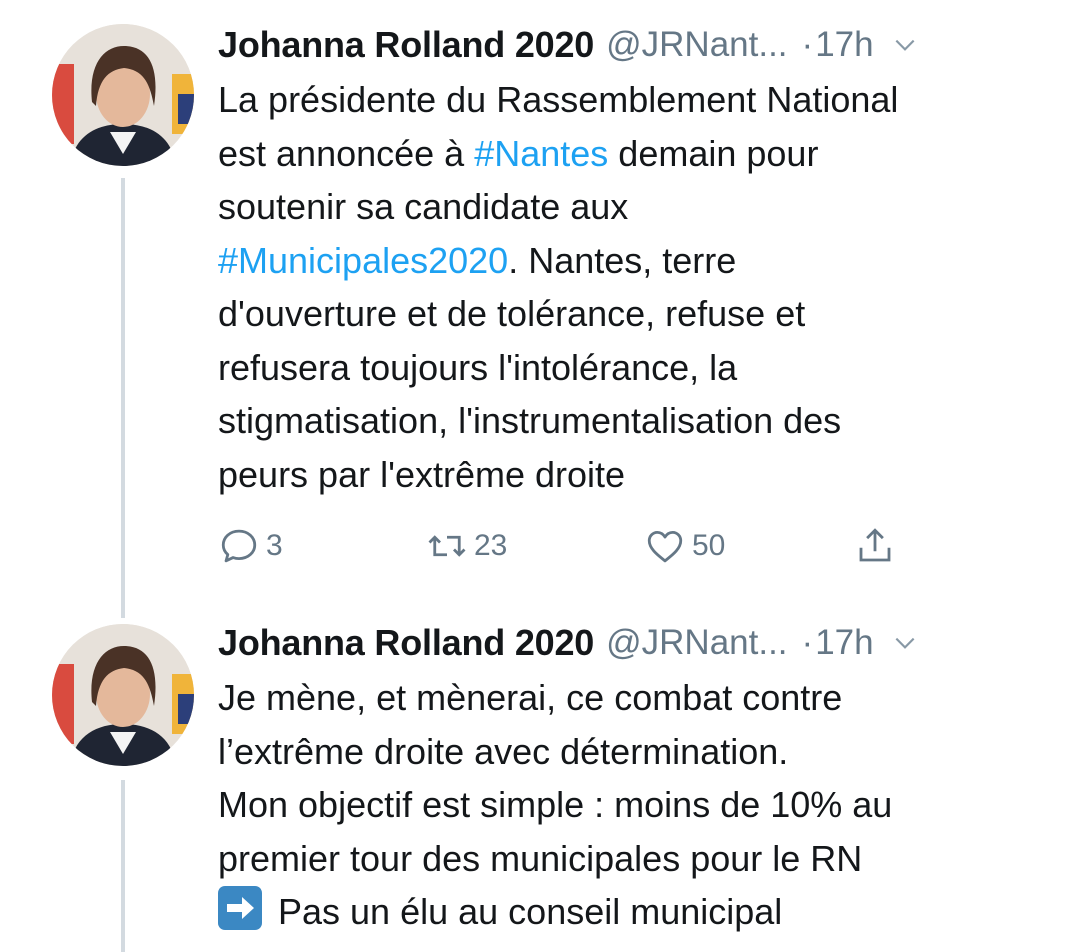 The width and height of the screenshot is (1072, 952). What do you see at coordinates (239, 546) in the screenshot?
I see `reply-icon` at bounding box center [239, 546].